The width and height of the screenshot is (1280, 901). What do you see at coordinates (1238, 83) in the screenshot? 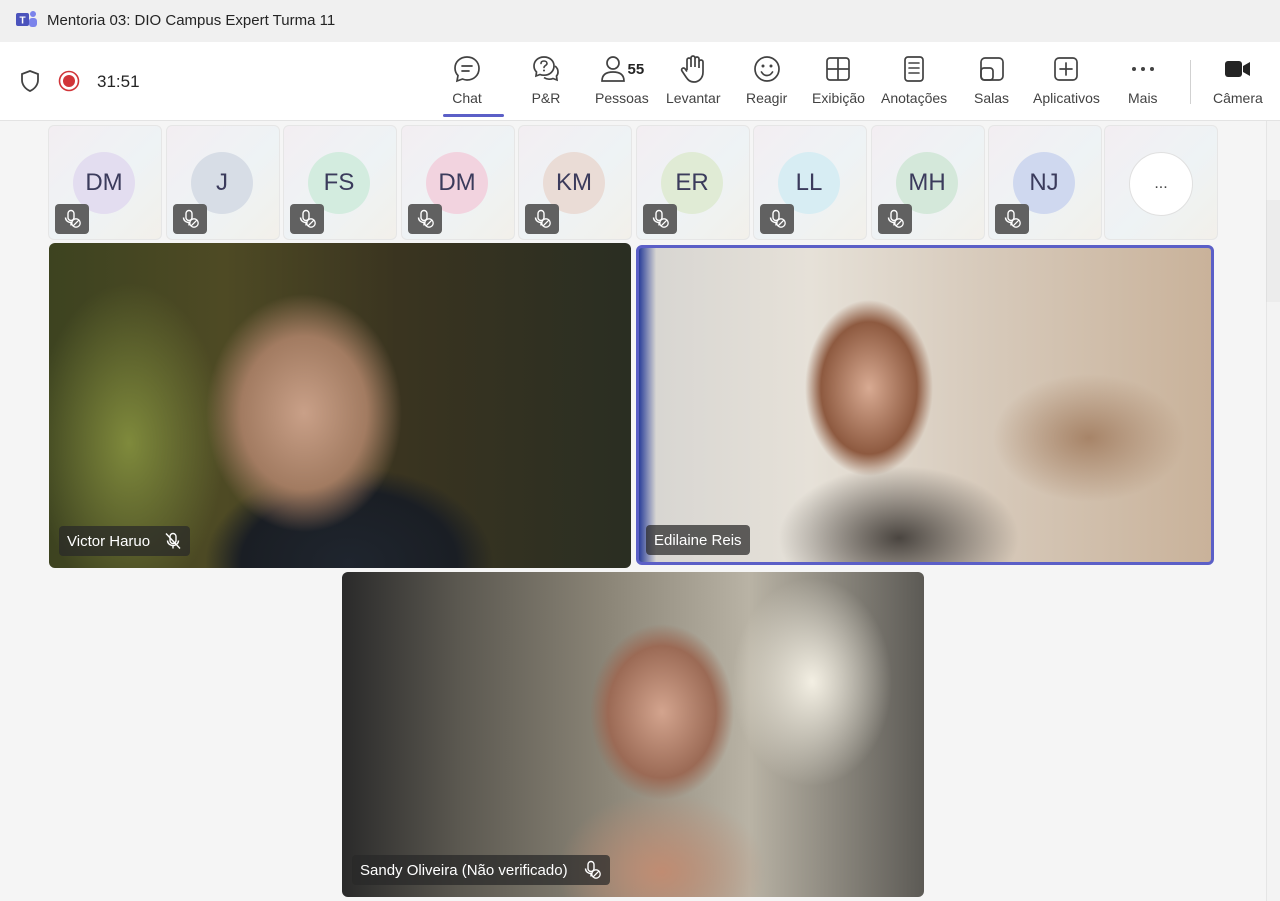
I see `camera-button: Câmera` at bounding box center [1238, 83].